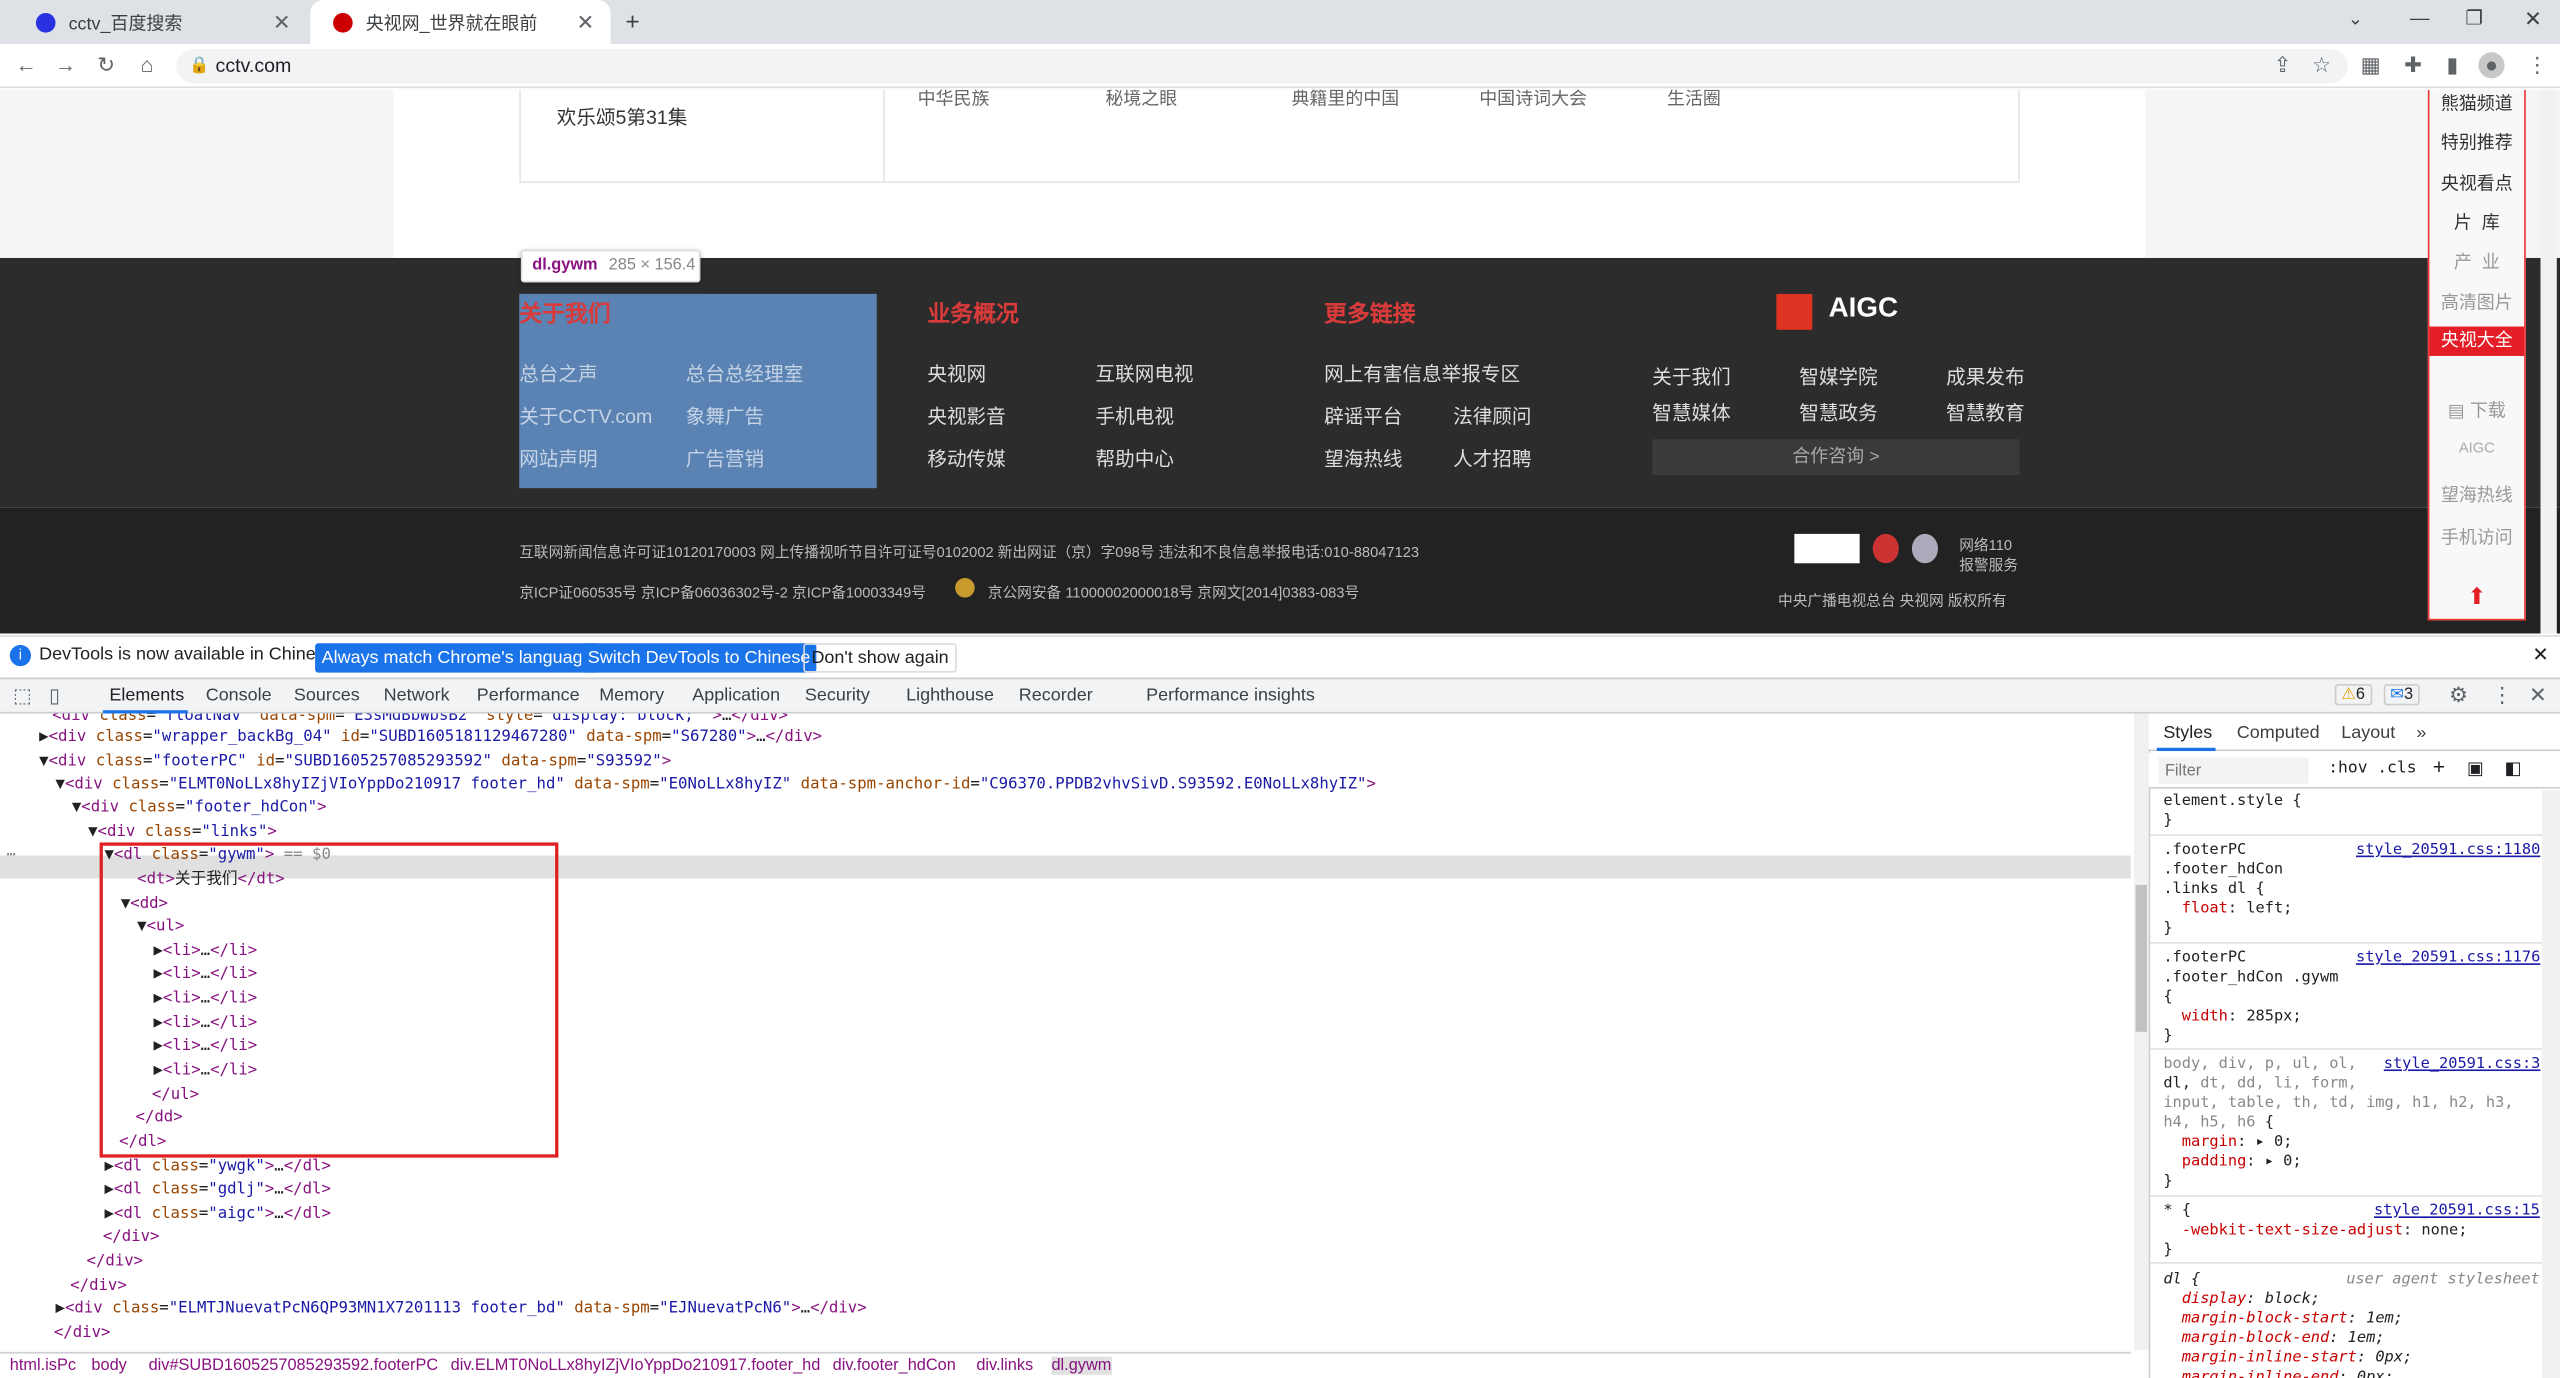 The image size is (2560, 1378). Describe the element at coordinates (11, 855) in the screenshot. I see `node-actions-ellipsis: ⋯` at that location.